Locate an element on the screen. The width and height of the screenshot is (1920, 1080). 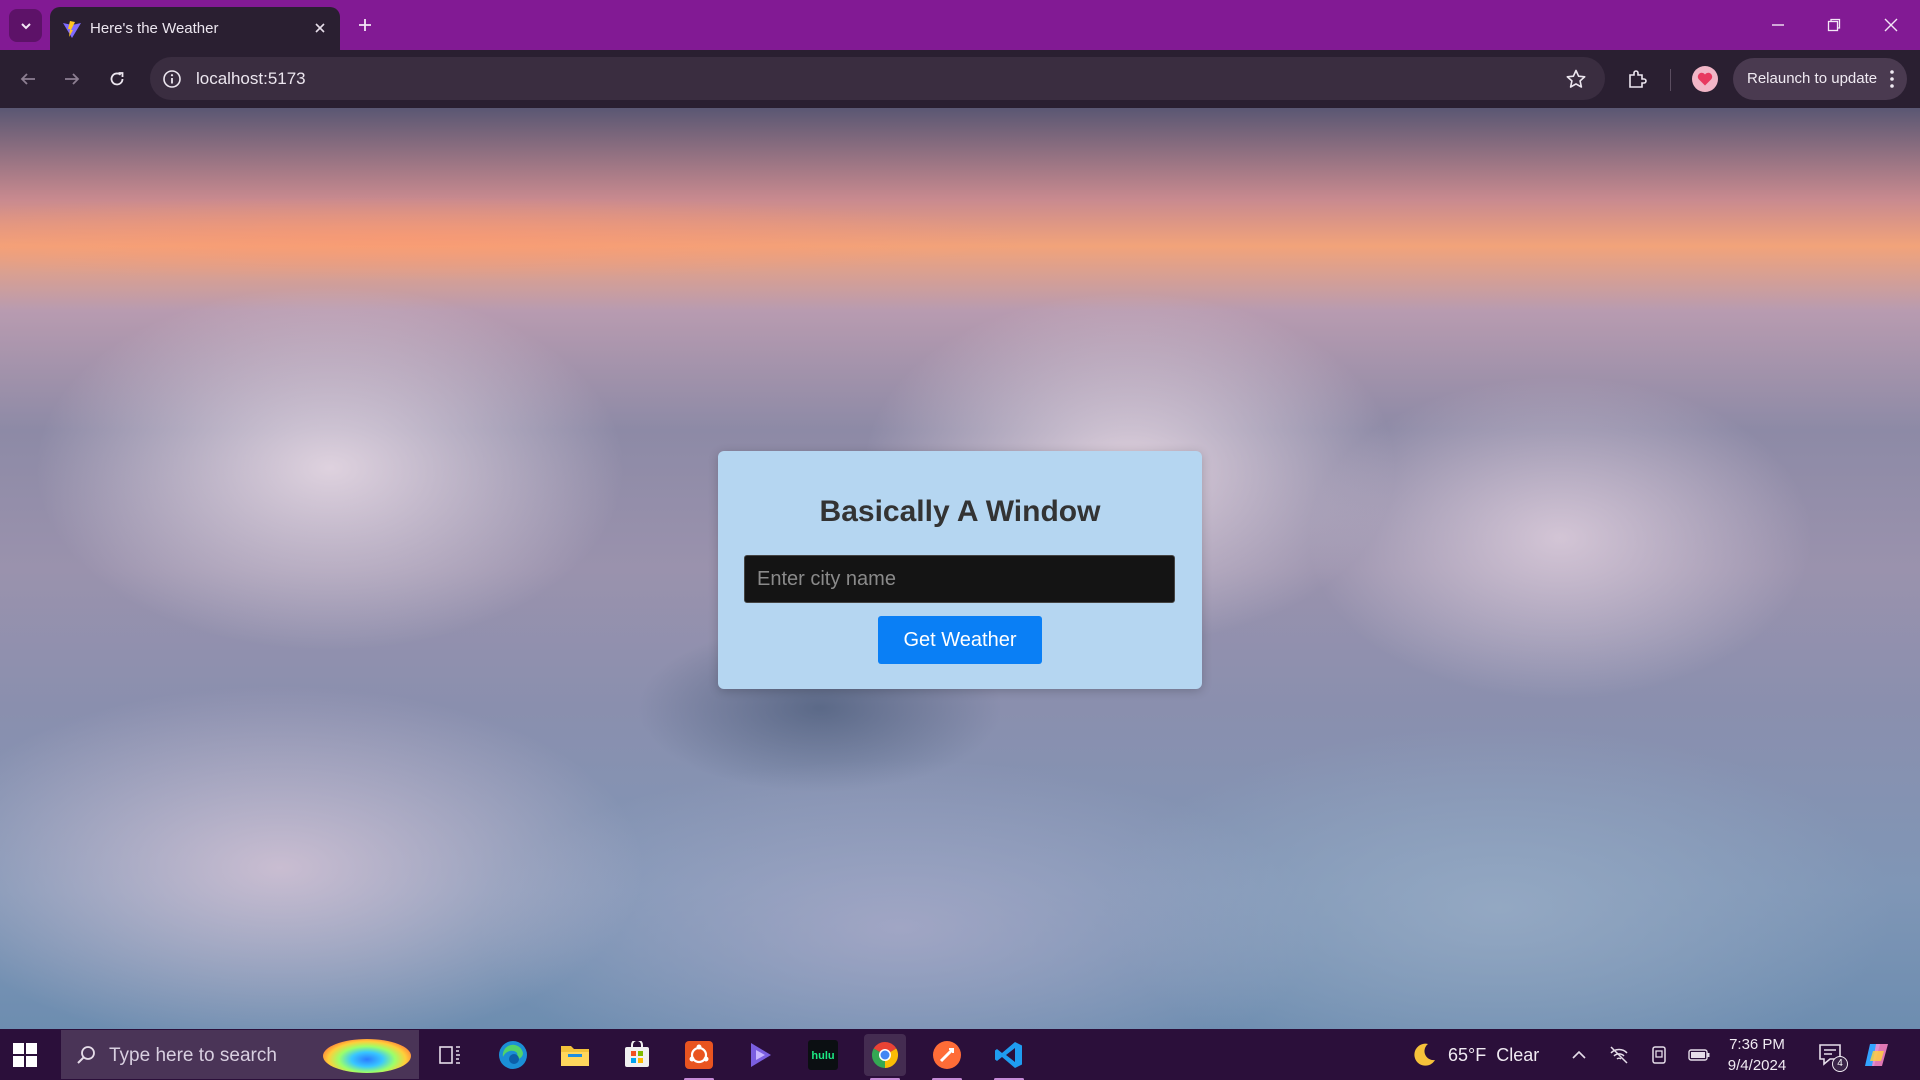
restore-button is located at coordinates (1834, 25).